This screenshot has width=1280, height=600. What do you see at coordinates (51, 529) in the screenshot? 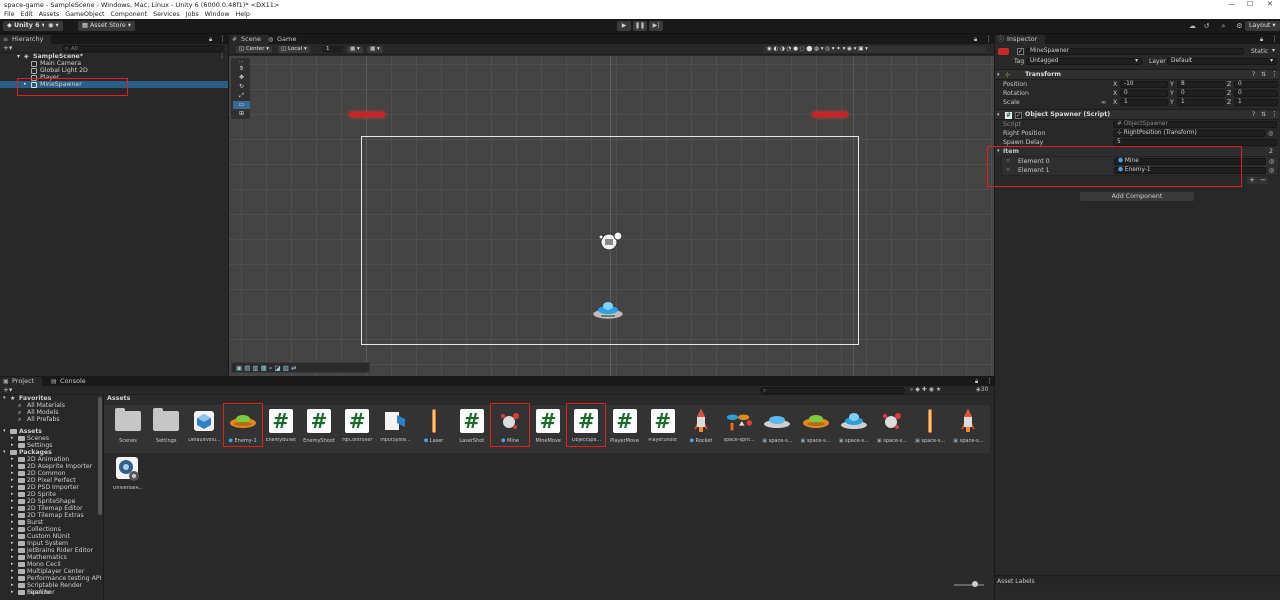
I see `tree-item: ▸ Collections` at bounding box center [51, 529].